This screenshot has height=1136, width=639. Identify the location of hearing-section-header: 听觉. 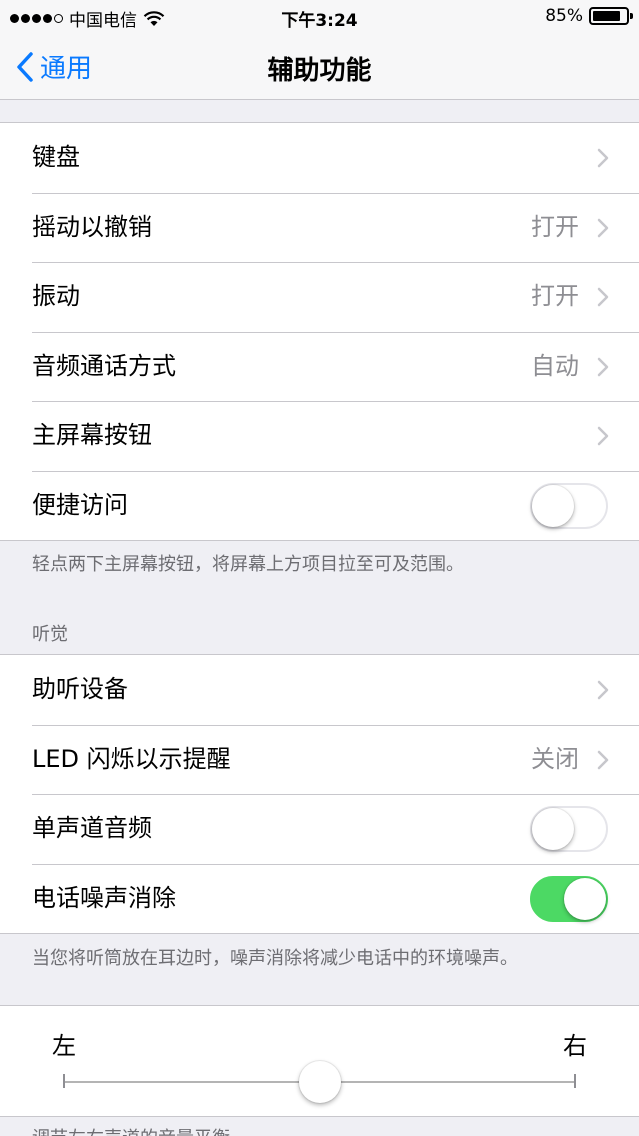
(50, 634).